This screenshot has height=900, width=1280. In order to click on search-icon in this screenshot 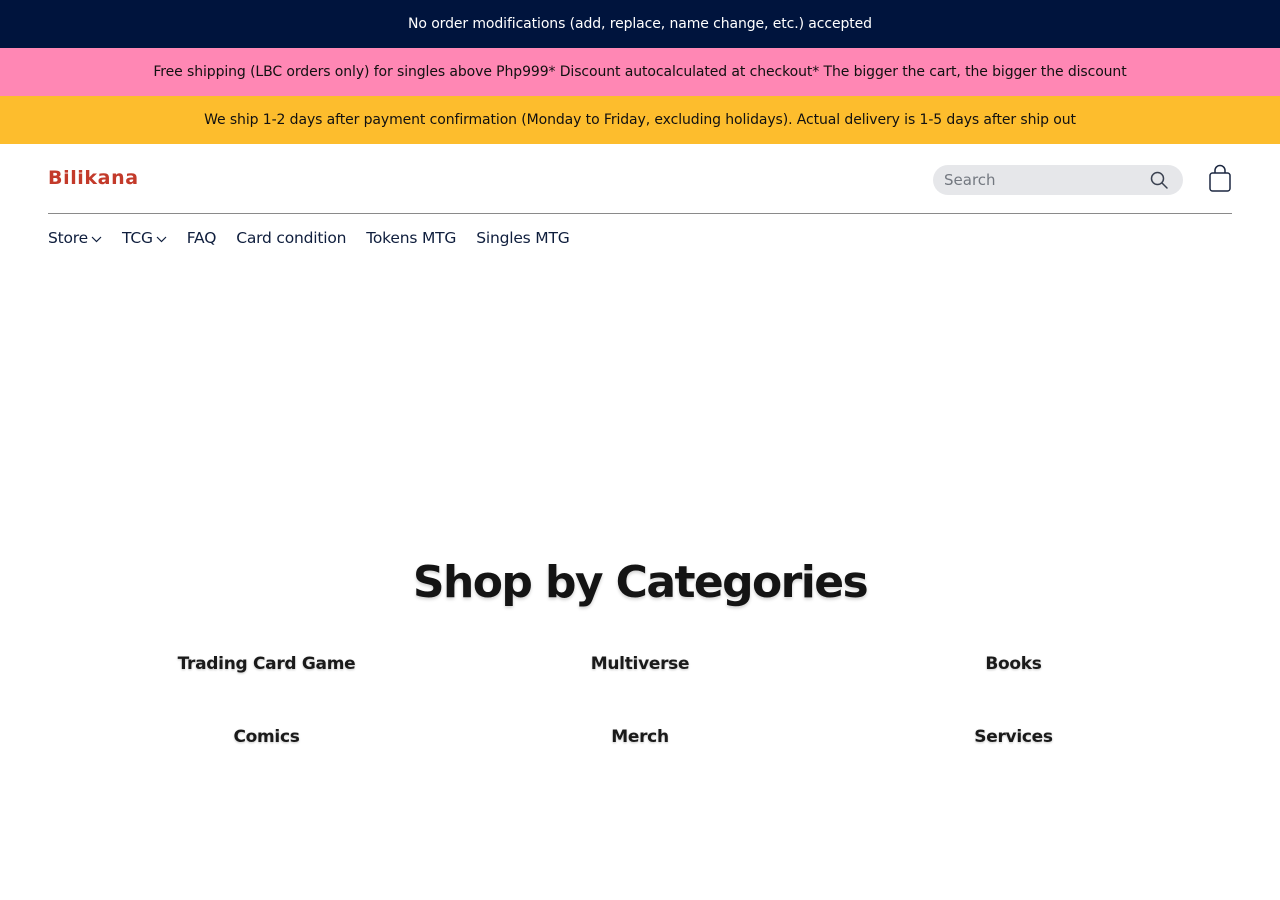, I will do `click(1159, 180)`.